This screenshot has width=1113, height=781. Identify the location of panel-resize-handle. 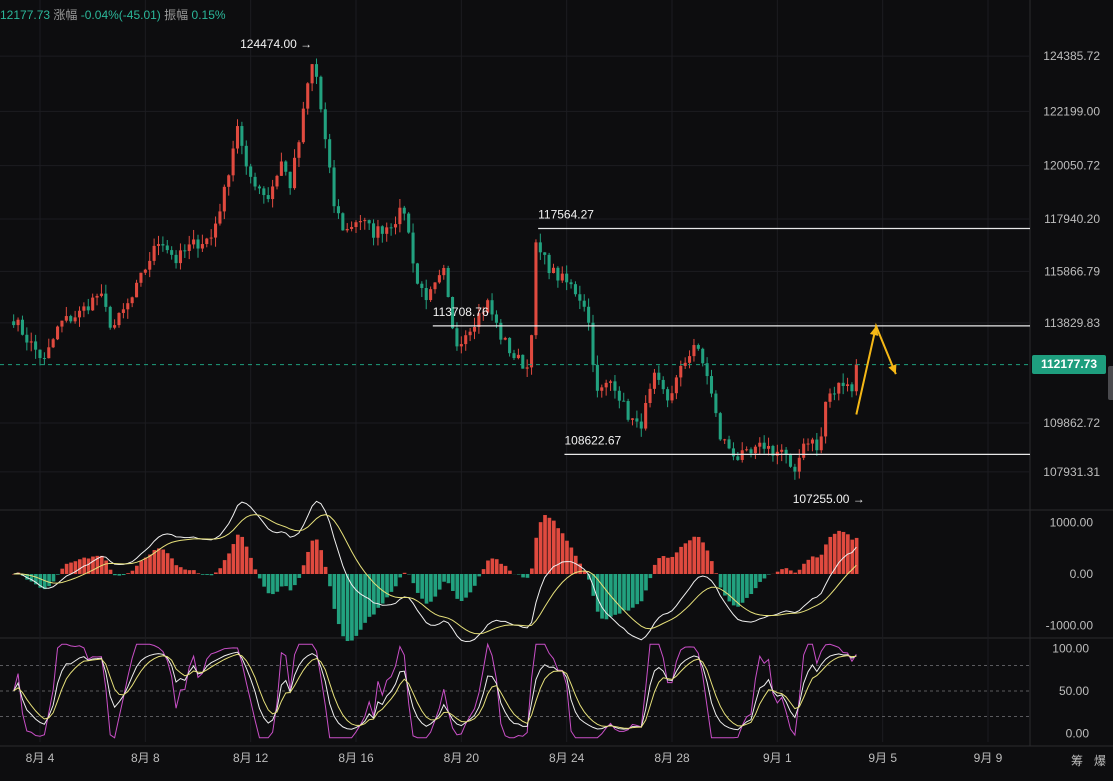
(1110, 383).